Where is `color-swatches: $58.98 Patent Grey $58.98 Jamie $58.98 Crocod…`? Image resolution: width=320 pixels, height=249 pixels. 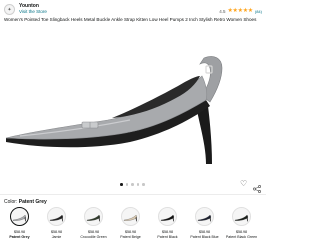 color-swatches: $58.98 Patent Grey $58.98 Jamie $58.98 Crocod… is located at coordinates (133, 228).